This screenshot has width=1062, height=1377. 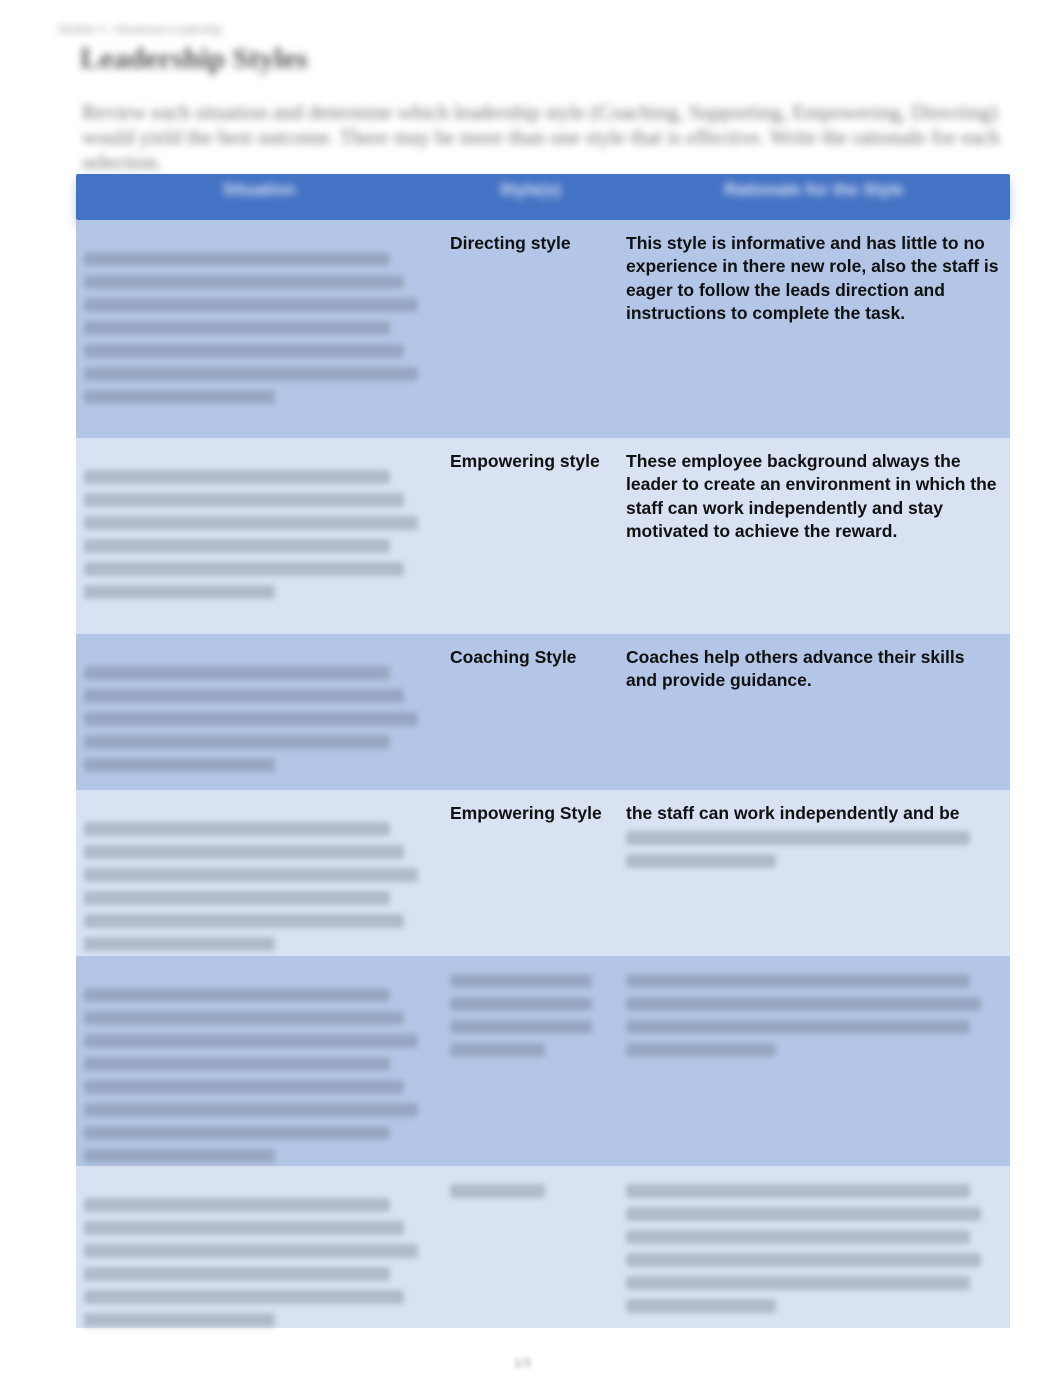 What do you see at coordinates (530, 712) in the screenshot?
I see `style-cell: Coaching Style` at bounding box center [530, 712].